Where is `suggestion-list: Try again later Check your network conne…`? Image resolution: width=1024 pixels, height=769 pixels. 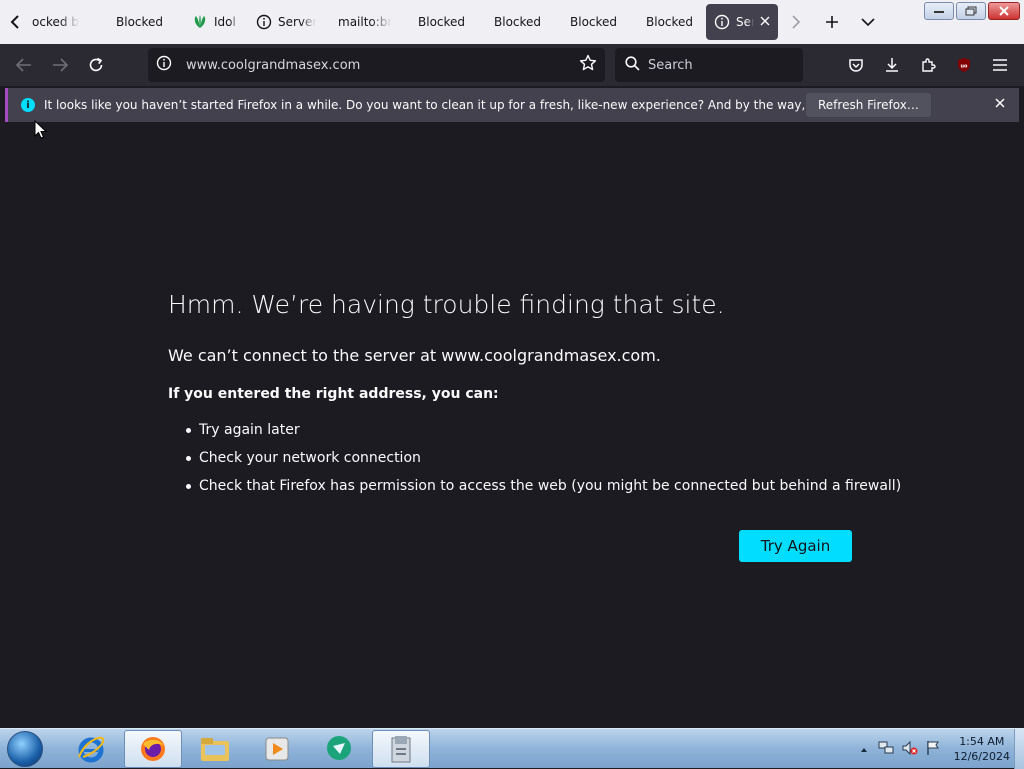
suggestion-list: Try again later Check your network conne… is located at coordinates (543, 462).